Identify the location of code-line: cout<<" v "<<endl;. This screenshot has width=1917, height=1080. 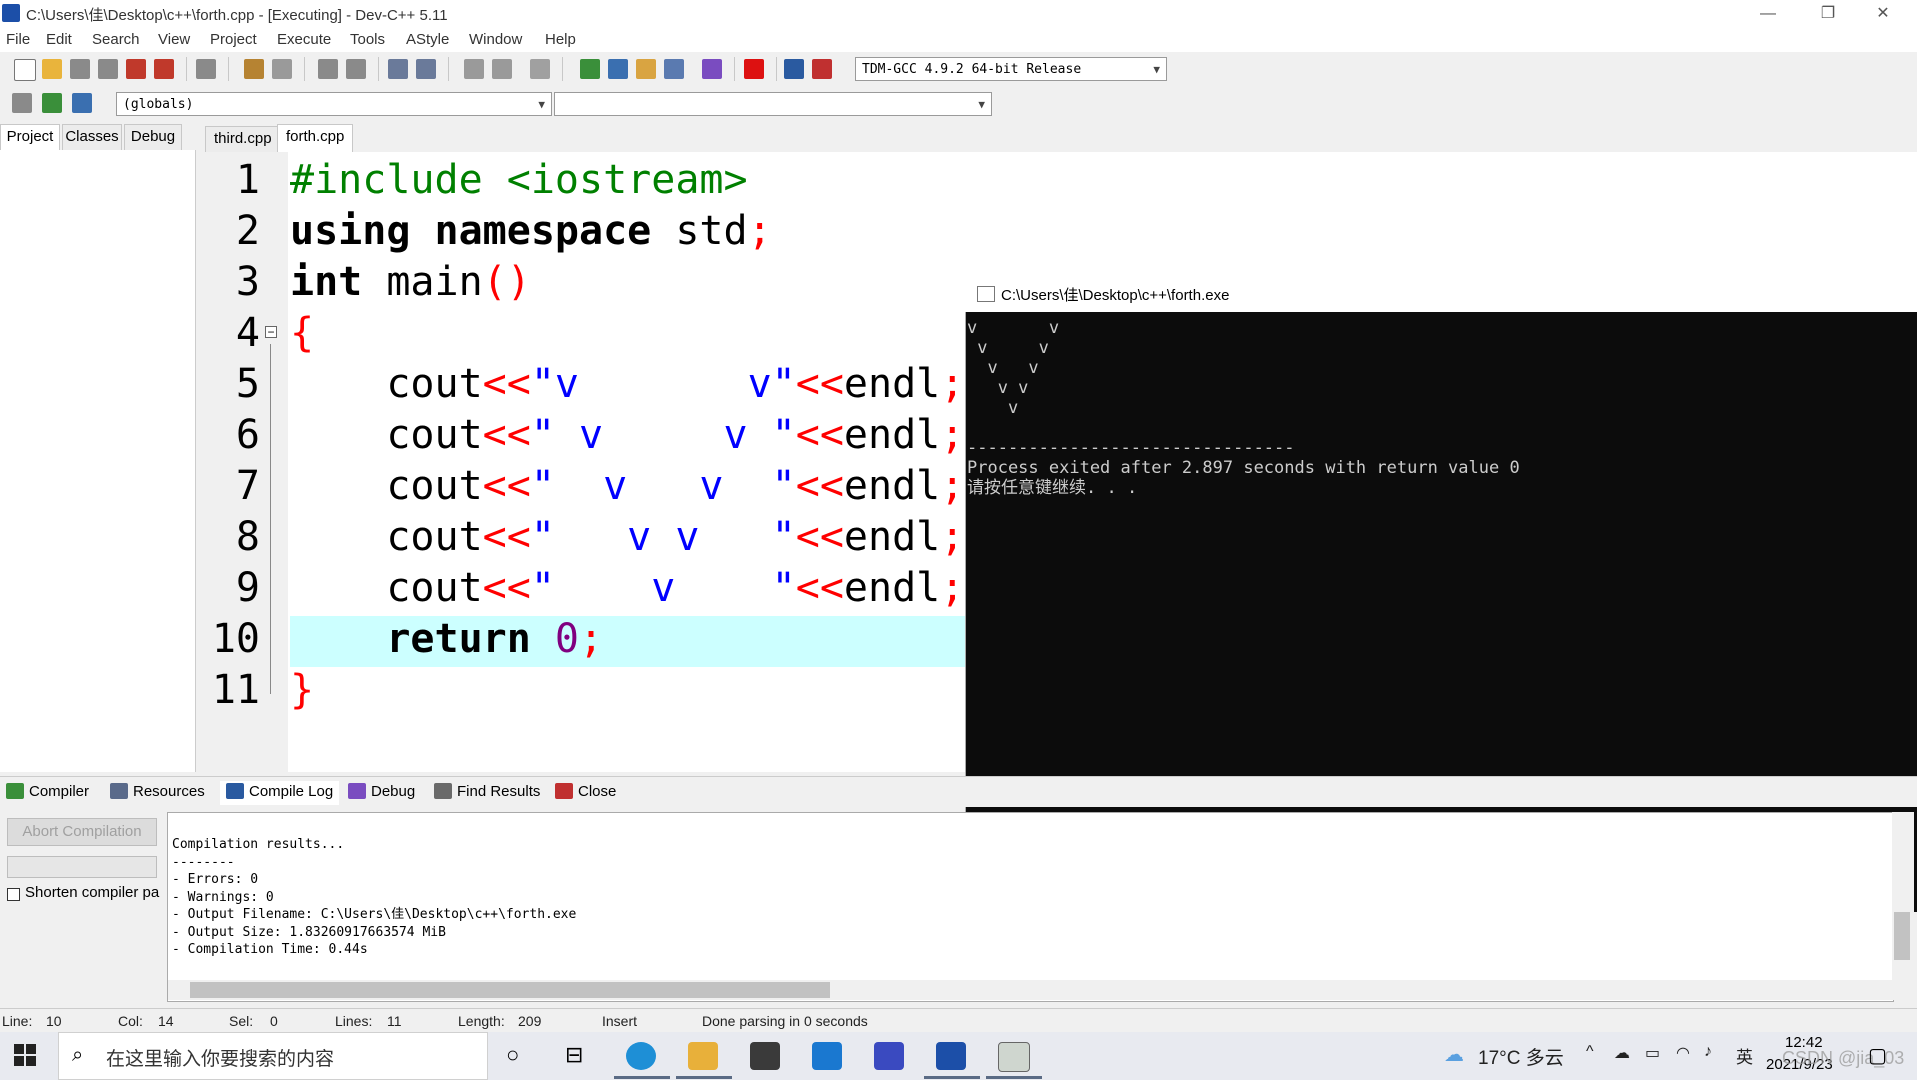
(627, 588).